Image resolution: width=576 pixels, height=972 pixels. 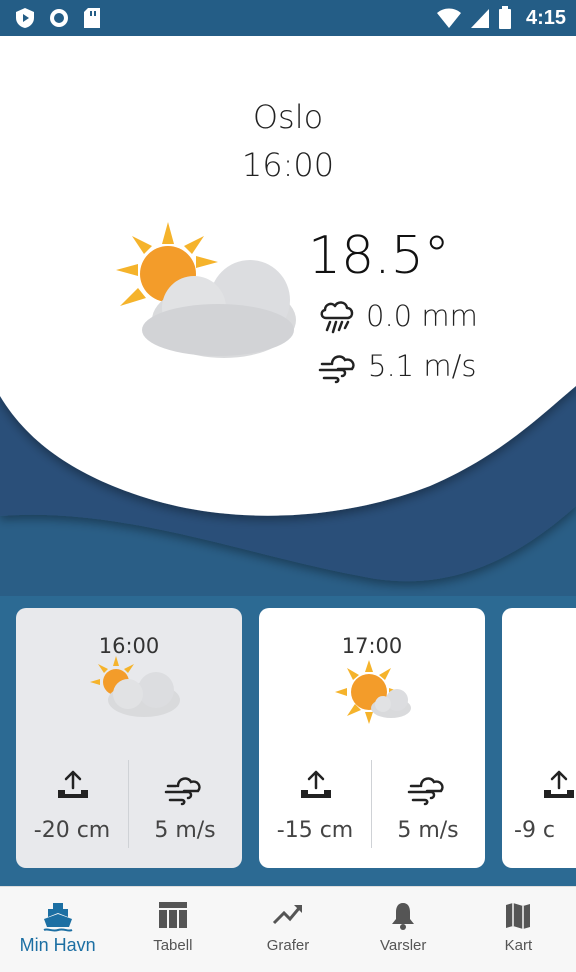 I want to click on nav-label: Varsler, so click(x=403, y=945).